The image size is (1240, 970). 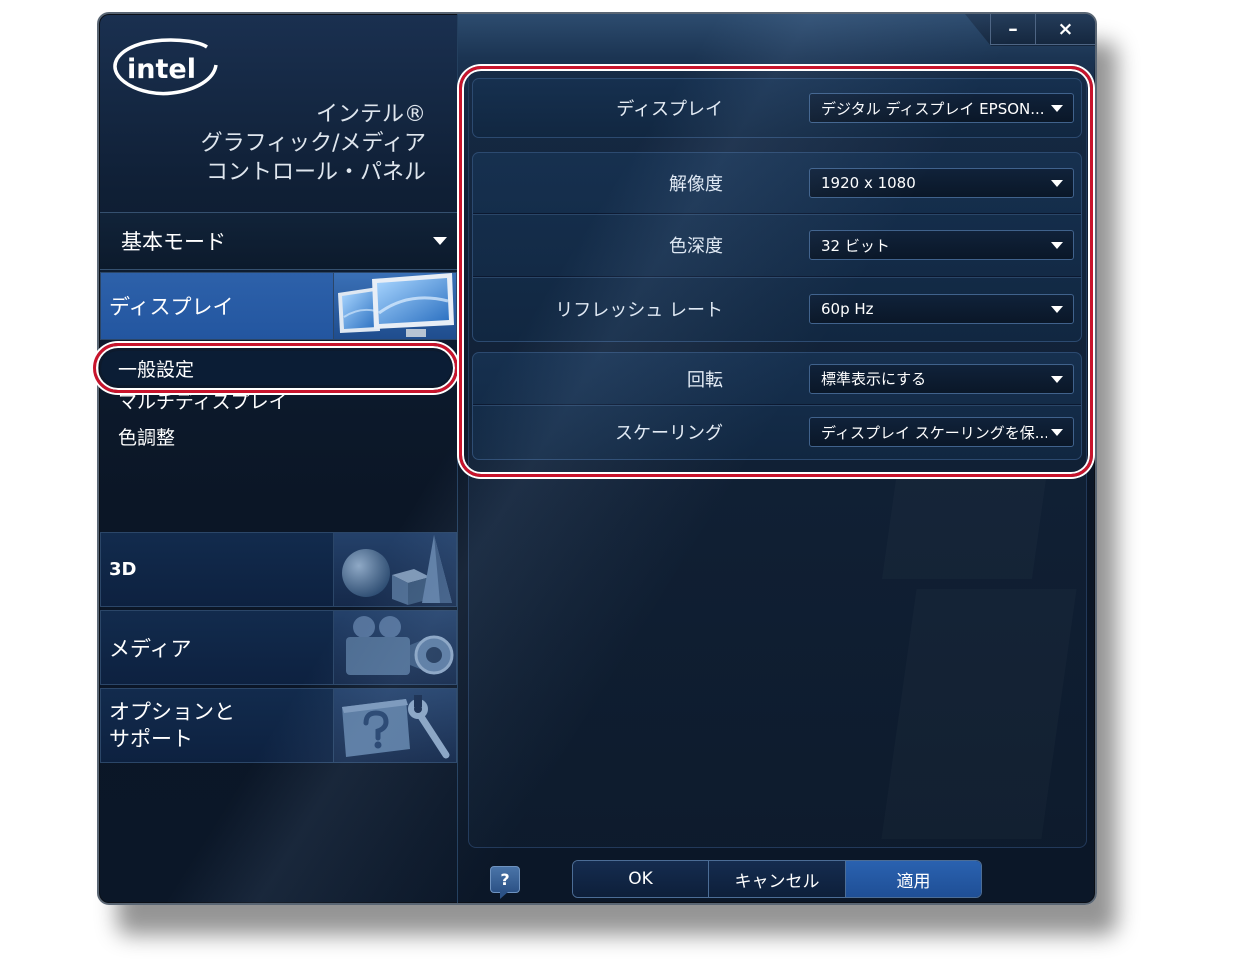 I want to click on intel-logo-text: intel, so click(x=161, y=69).